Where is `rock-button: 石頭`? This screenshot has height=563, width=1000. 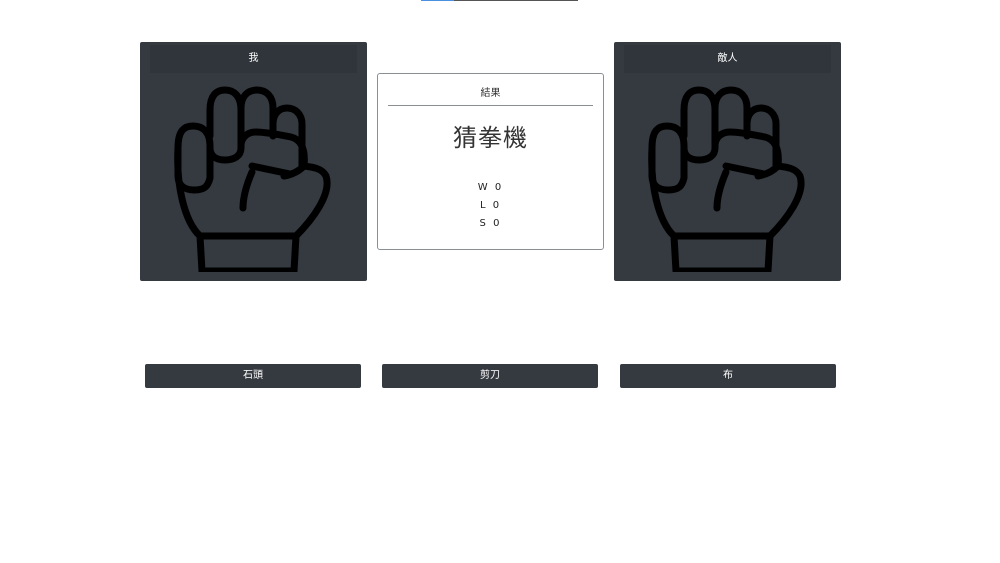 rock-button: 石頭 is located at coordinates (253, 376).